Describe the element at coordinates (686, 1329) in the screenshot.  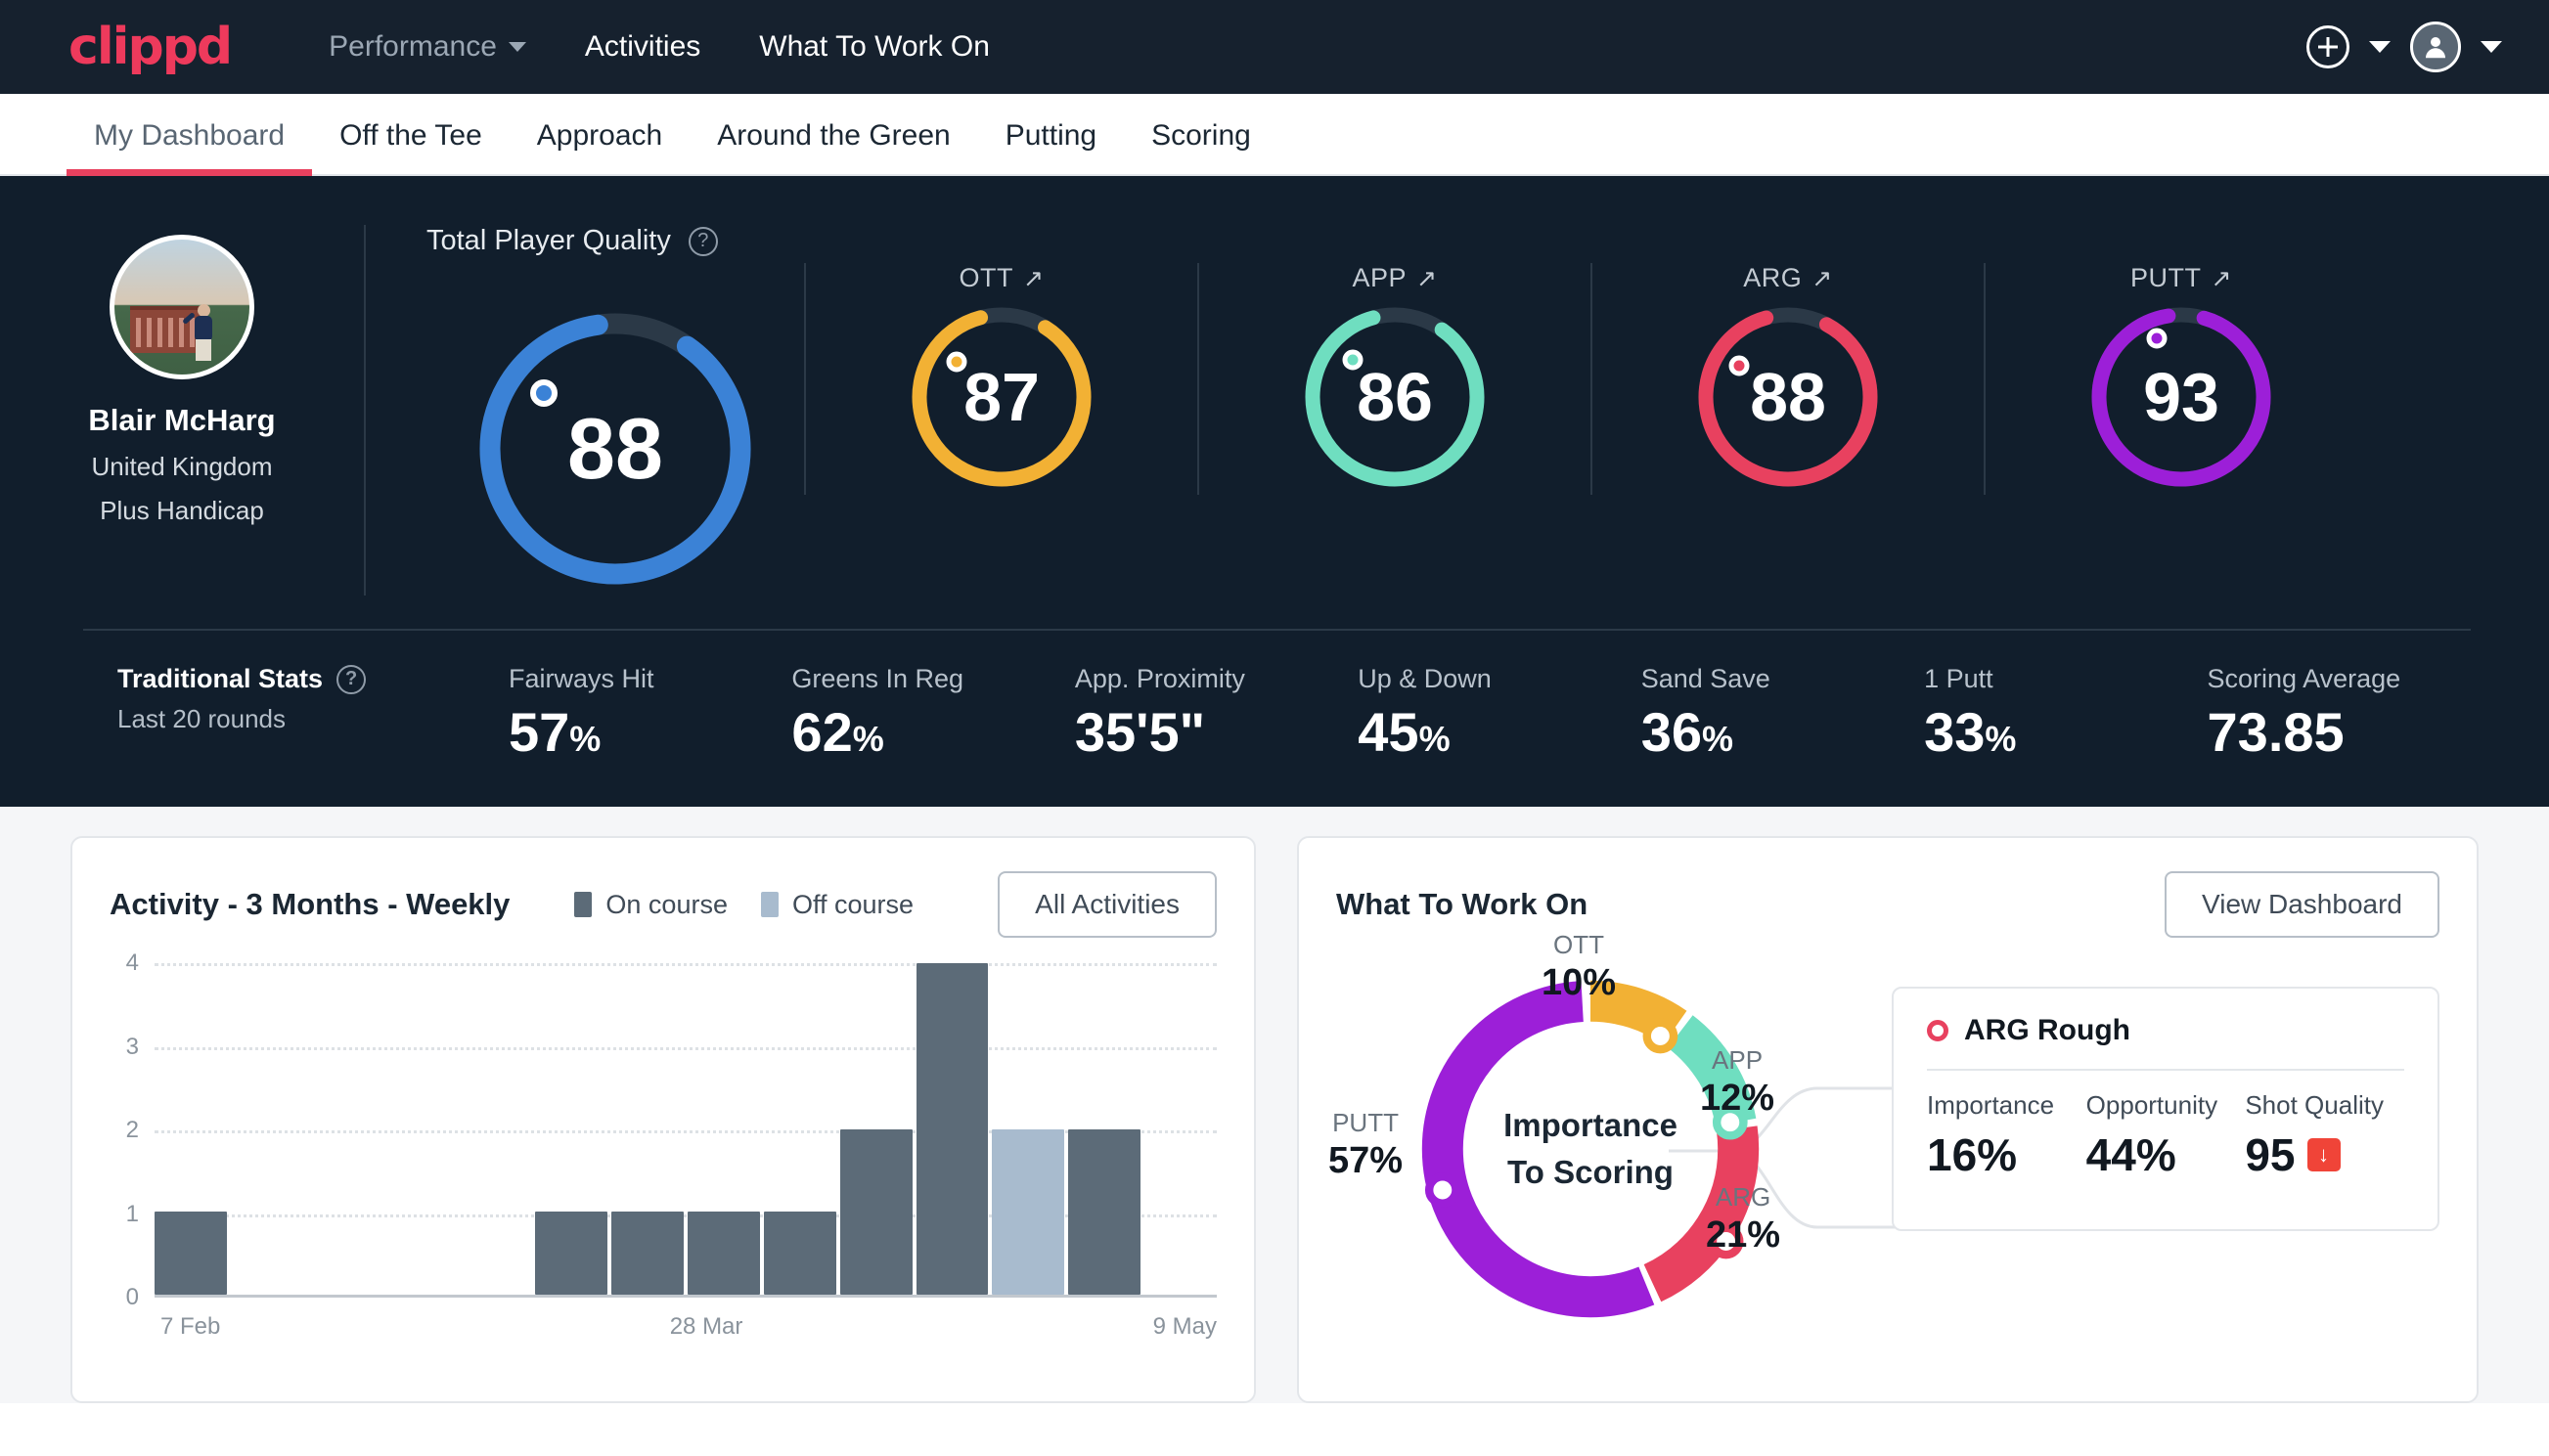
I see `chart-x-axis: 7 Feb 28 Mar 9 May` at that location.